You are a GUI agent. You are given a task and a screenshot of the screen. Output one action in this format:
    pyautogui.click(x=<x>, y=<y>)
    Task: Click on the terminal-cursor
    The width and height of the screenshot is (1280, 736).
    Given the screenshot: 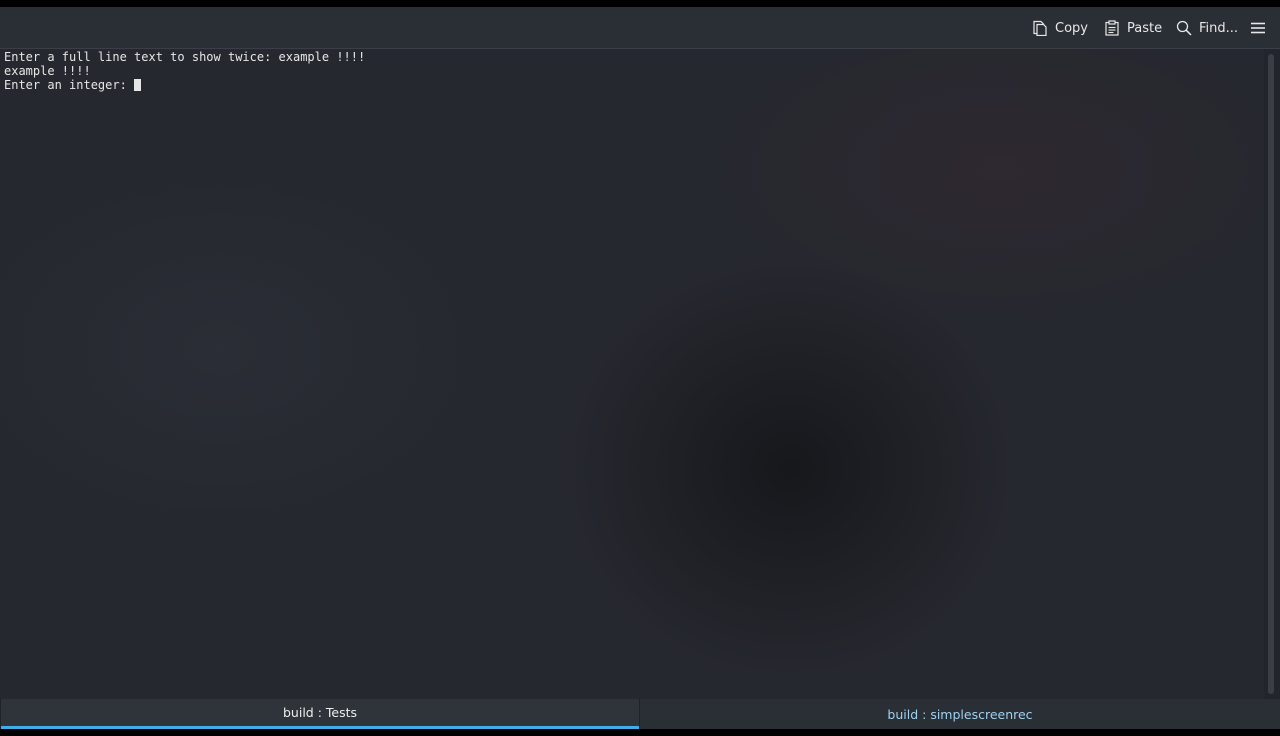 What is the action you would take?
    pyautogui.click(x=138, y=85)
    